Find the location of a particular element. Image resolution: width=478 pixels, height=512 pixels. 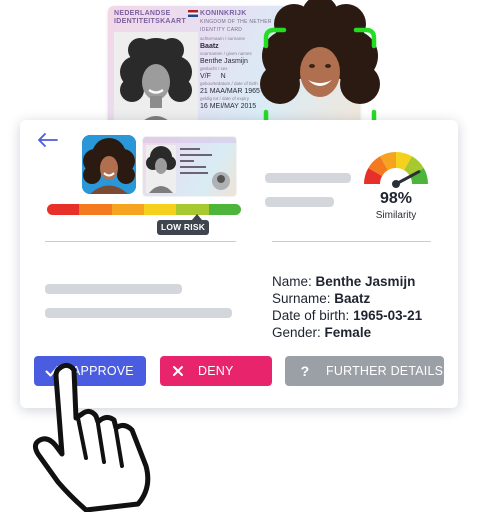

similarity-value: 98% is located at coordinates (396, 198).